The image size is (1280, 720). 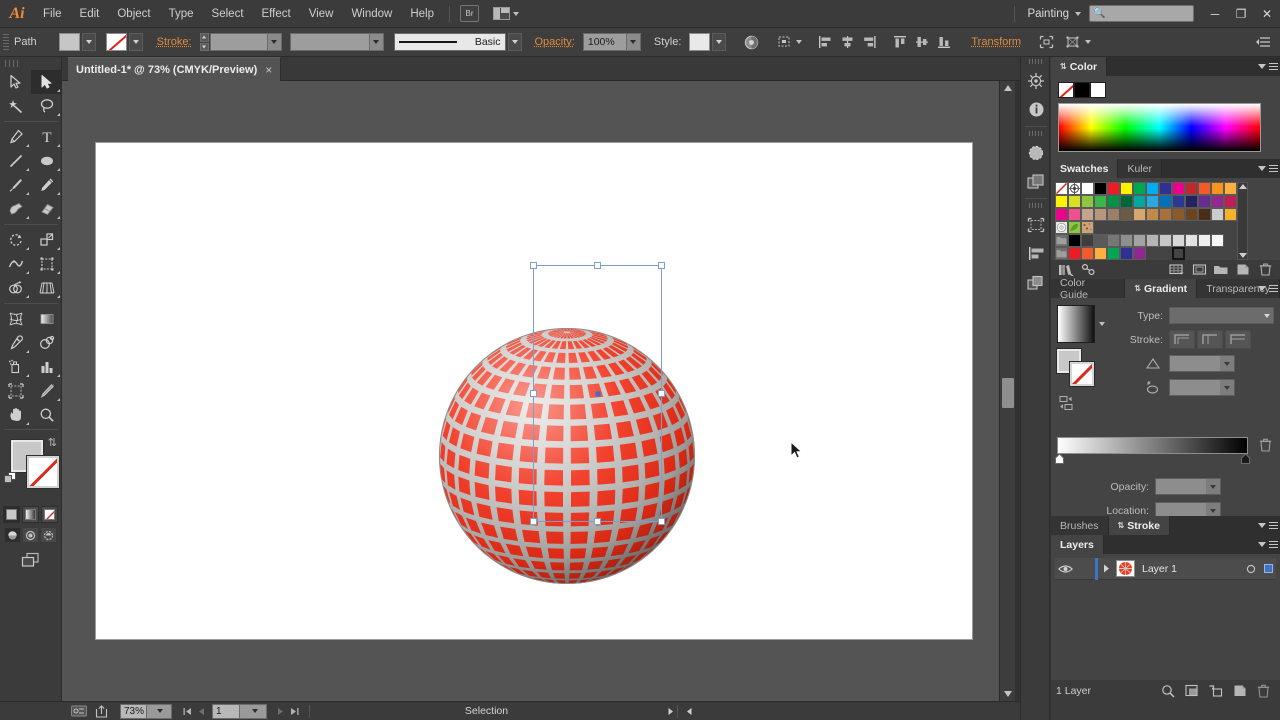 What do you see at coordinates (52, 14) in the screenshot?
I see `menu-file: File` at bounding box center [52, 14].